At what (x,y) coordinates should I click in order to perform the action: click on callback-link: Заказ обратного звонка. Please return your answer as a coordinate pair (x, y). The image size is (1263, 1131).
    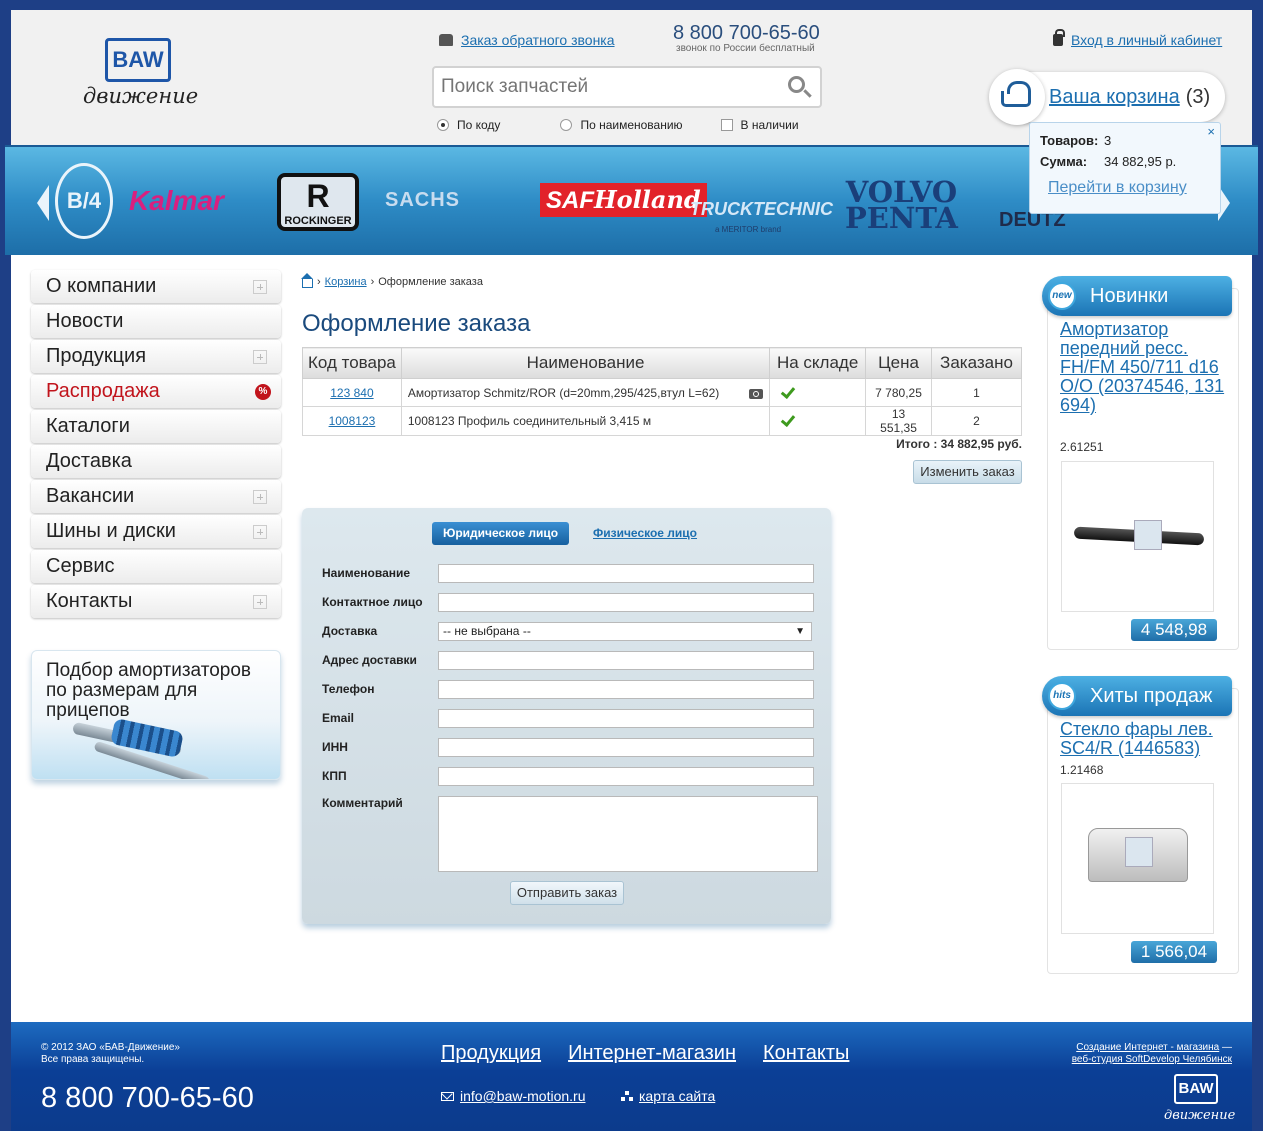
    Looking at the image, I should click on (538, 40).